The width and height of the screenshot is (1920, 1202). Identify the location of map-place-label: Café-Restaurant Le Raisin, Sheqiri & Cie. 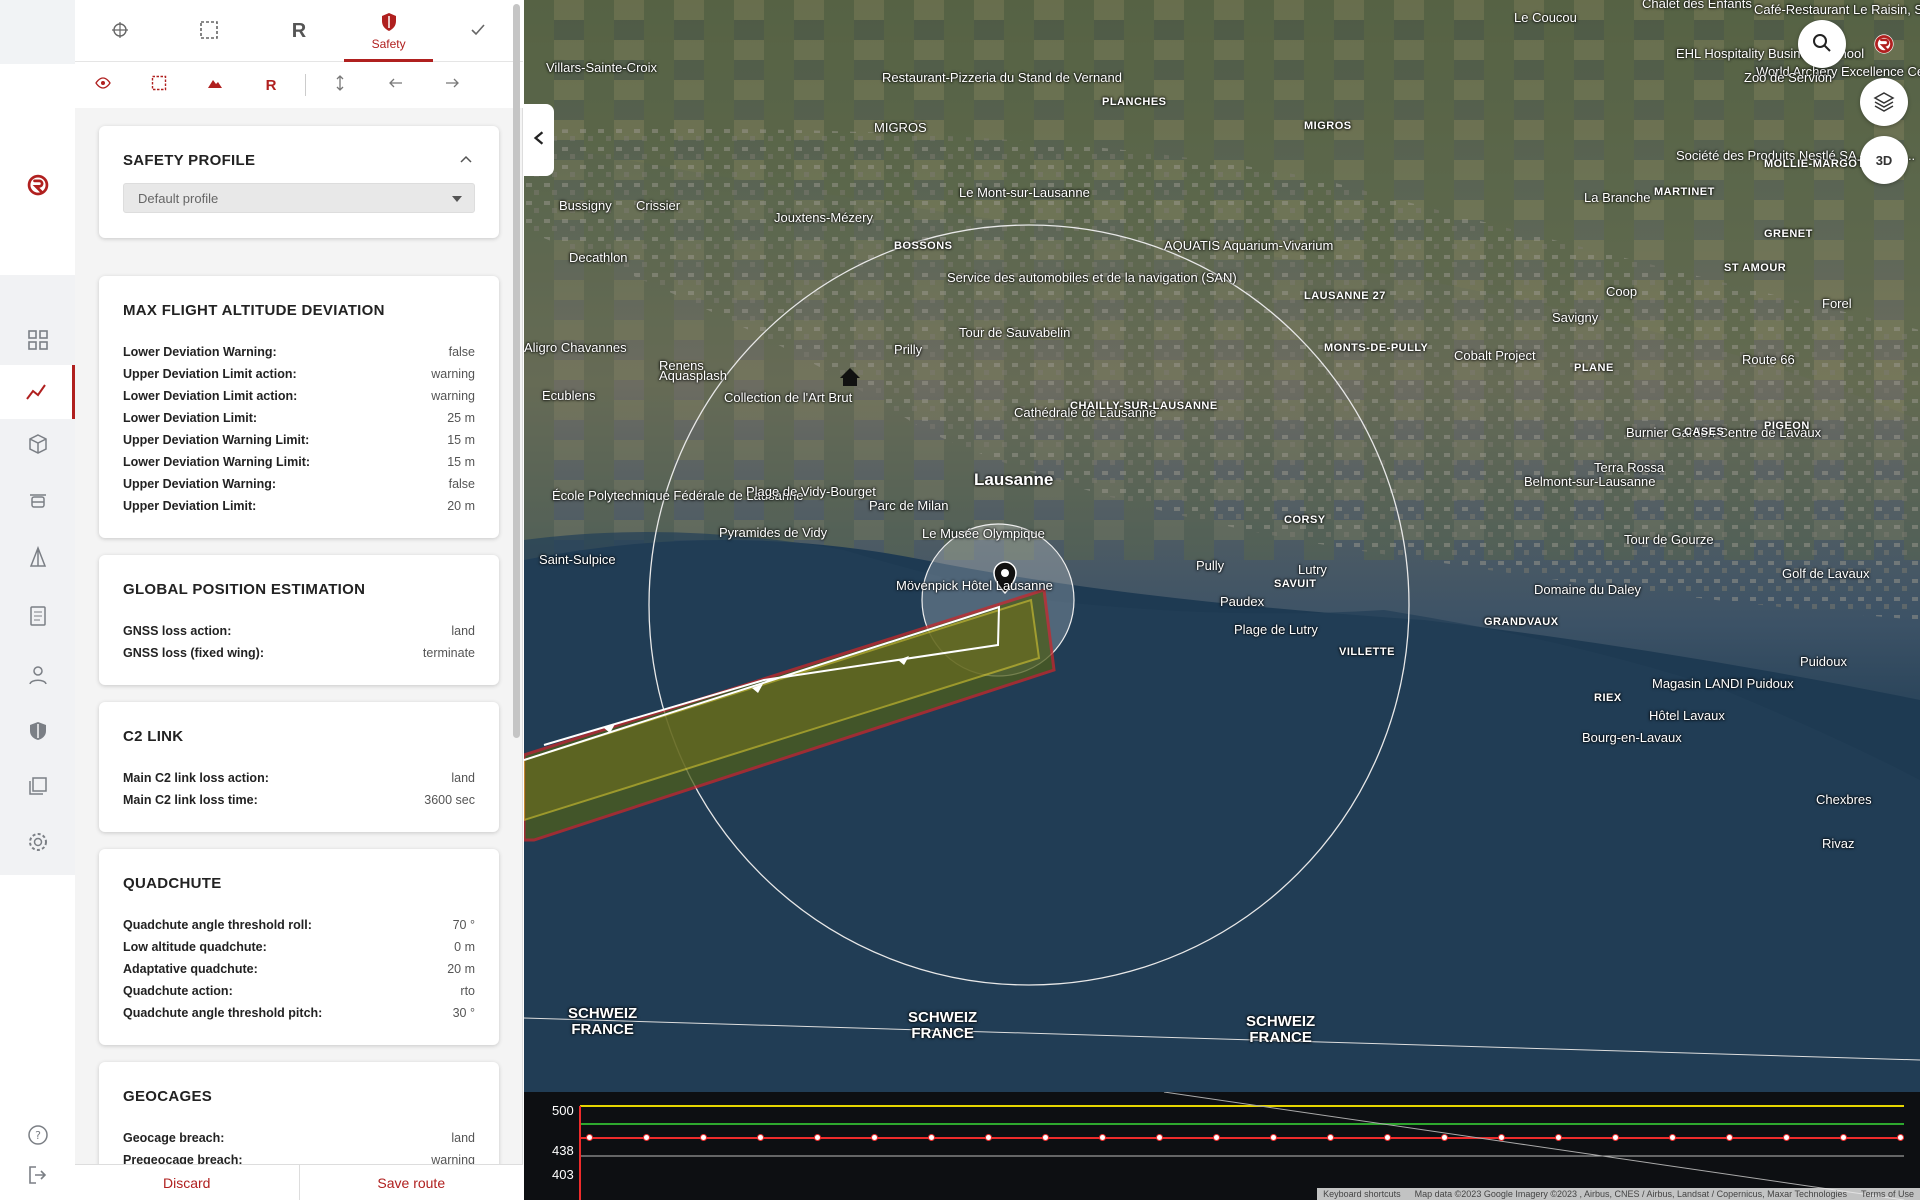
(1837, 9).